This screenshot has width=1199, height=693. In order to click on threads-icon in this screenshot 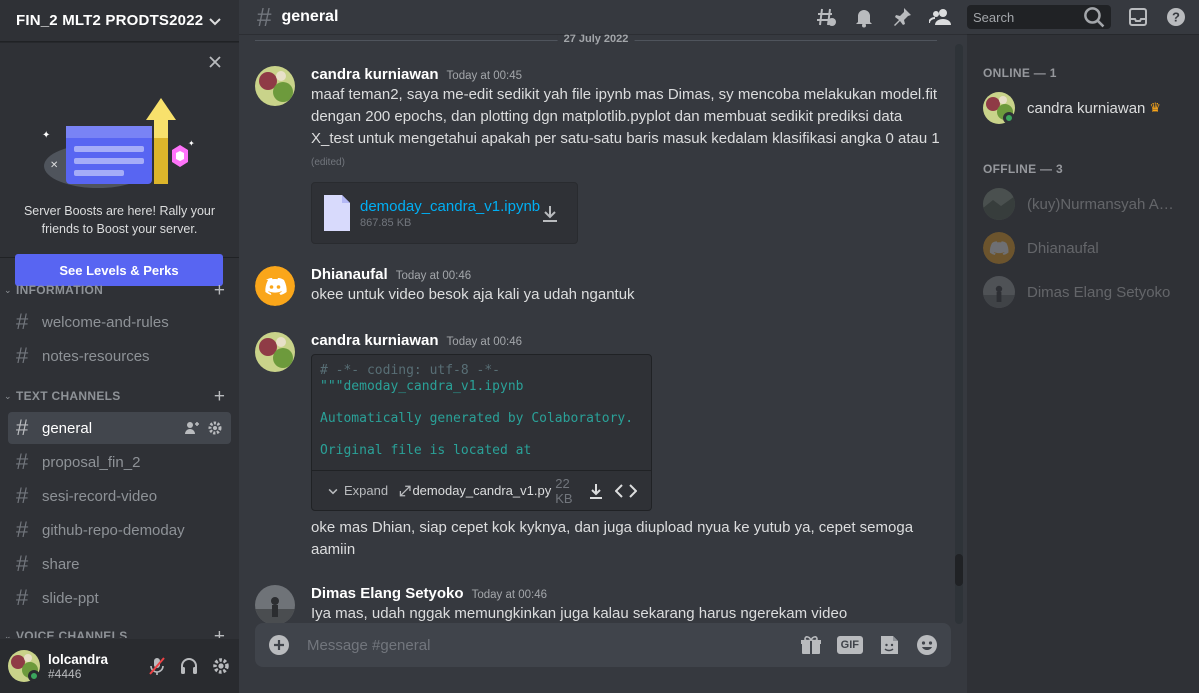, I will do `click(826, 17)`.